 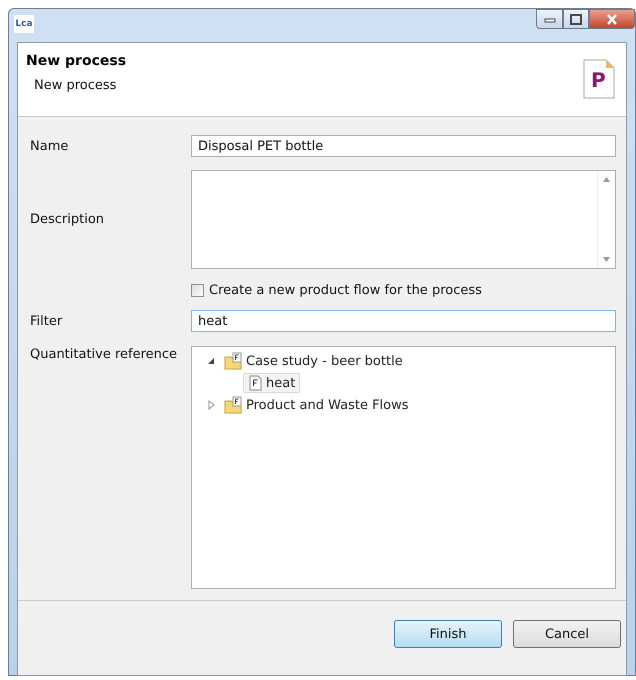 I want to click on name-field: Disposal PET bottle, so click(x=403, y=146).